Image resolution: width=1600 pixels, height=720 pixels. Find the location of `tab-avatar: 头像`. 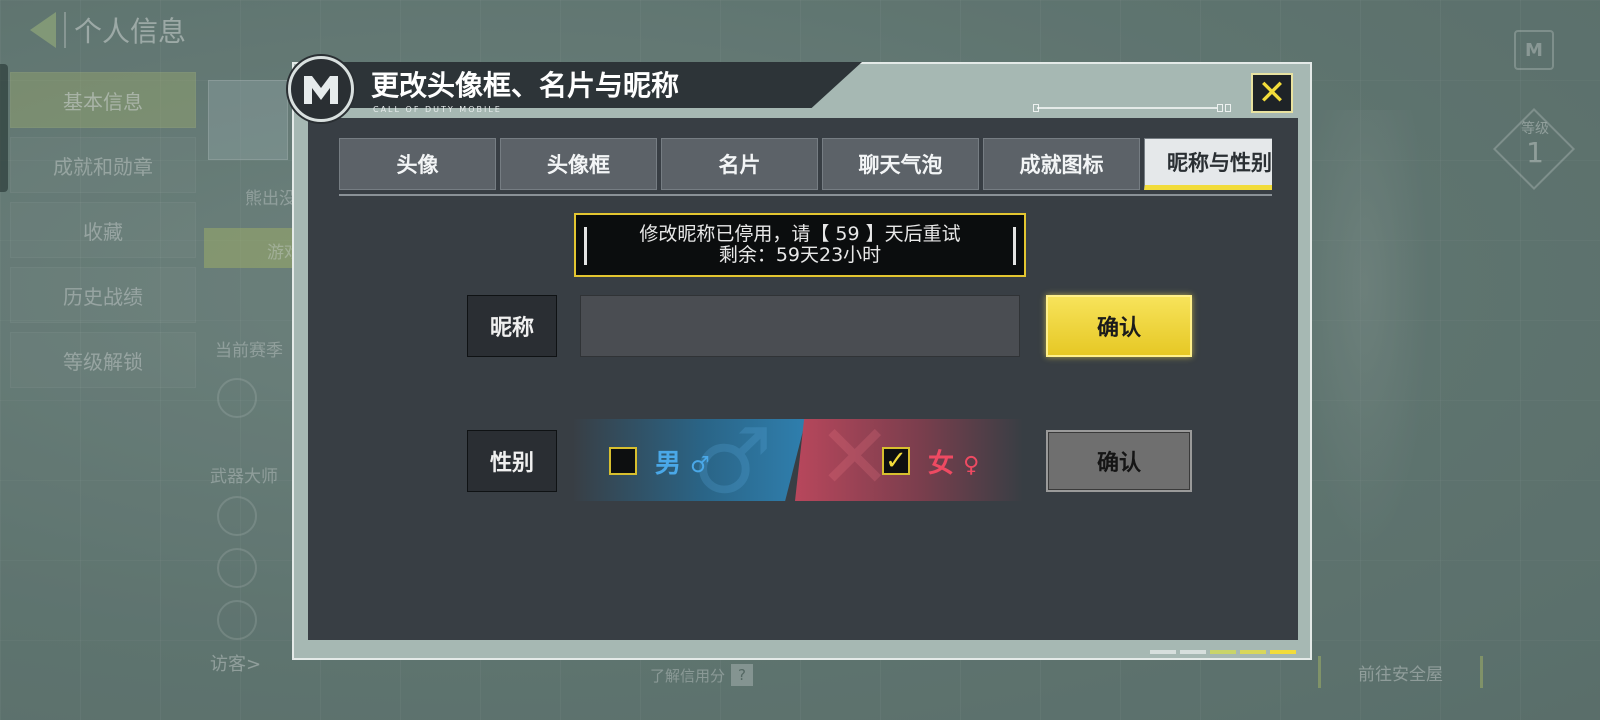

tab-avatar: 头像 is located at coordinates (417, 164).